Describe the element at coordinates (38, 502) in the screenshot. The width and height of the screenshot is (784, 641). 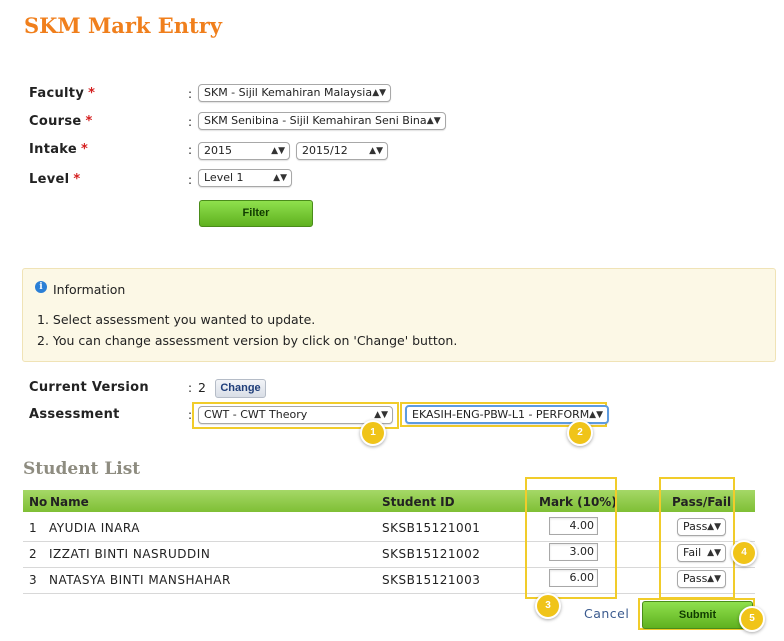
I see `column-header-no: No` at that location.